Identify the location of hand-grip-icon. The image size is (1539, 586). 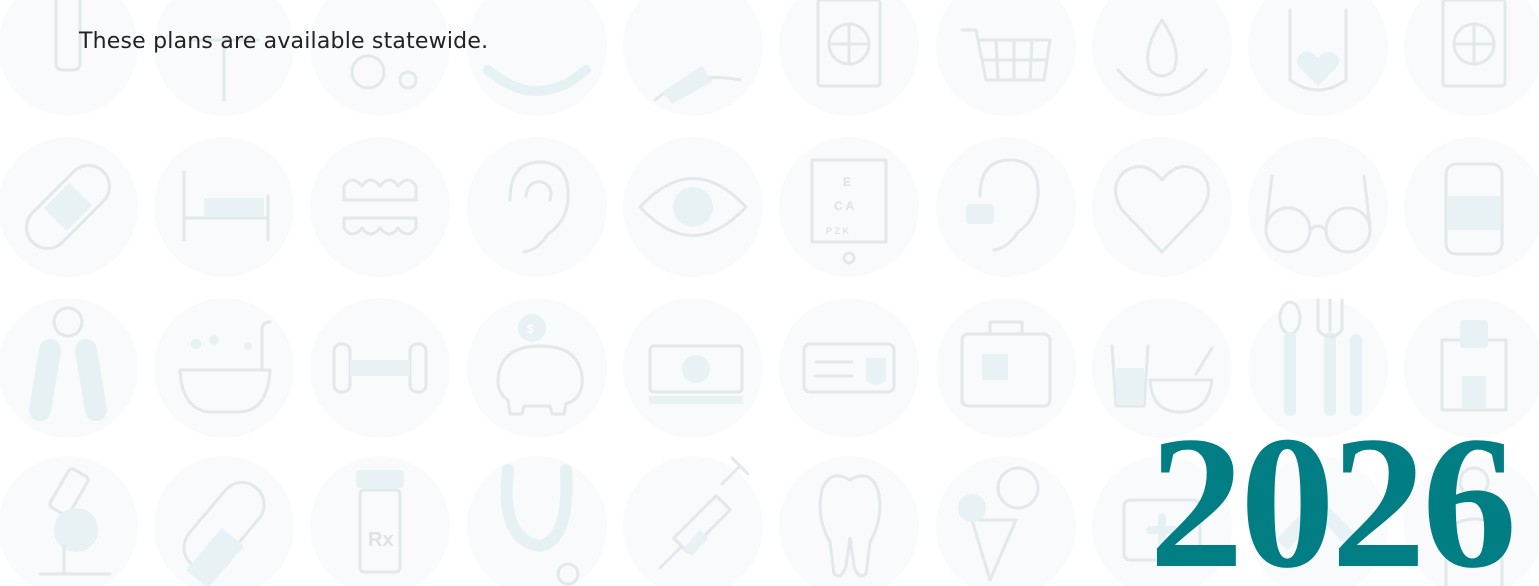
(69, 368).